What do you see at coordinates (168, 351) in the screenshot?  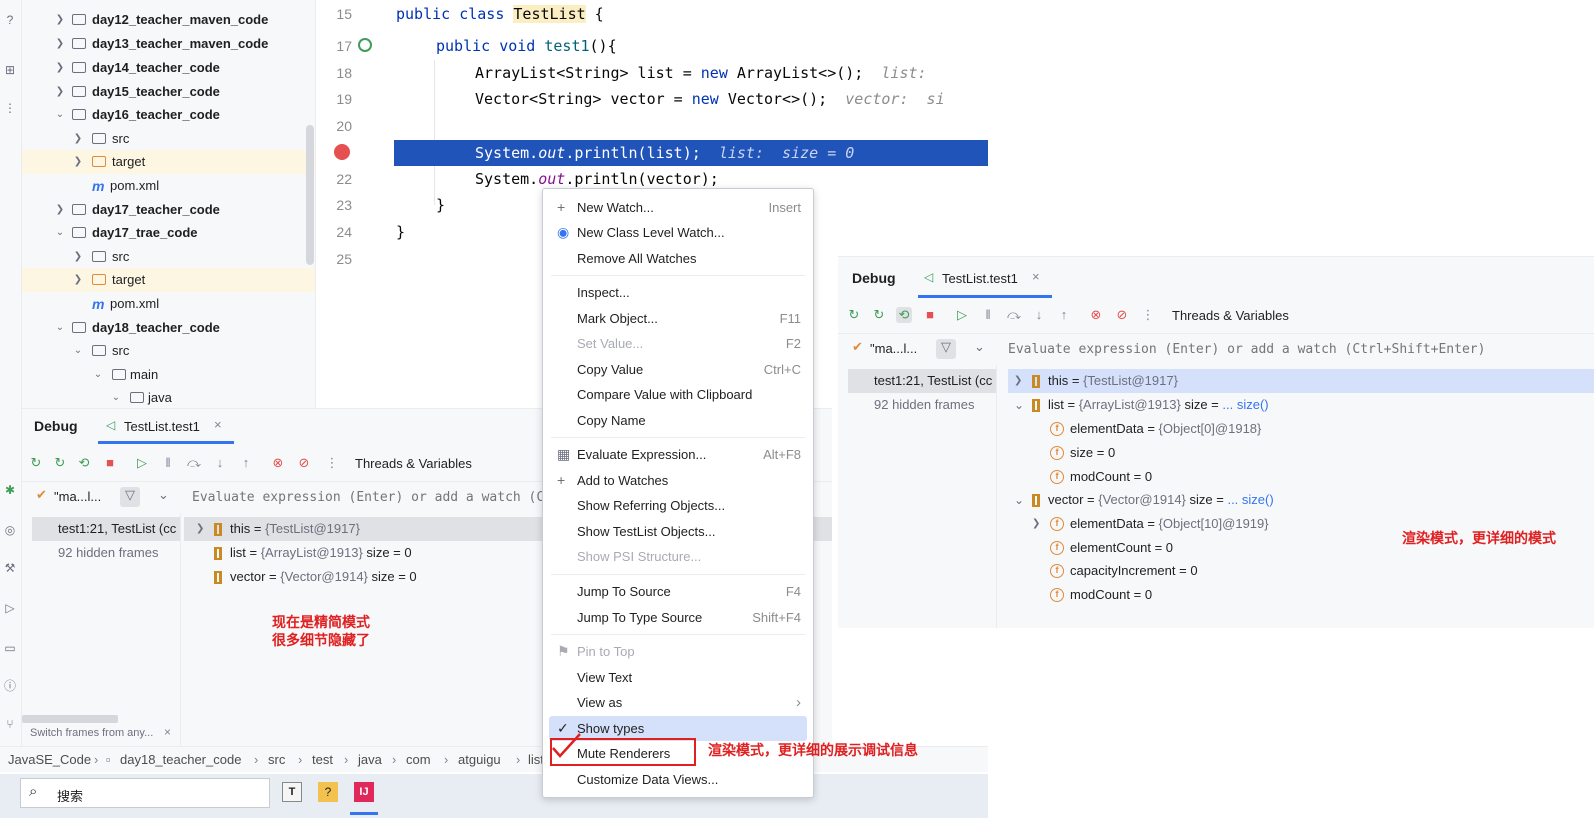 I see `tree-row: ⌄ src` at bounding box center [168, 351].